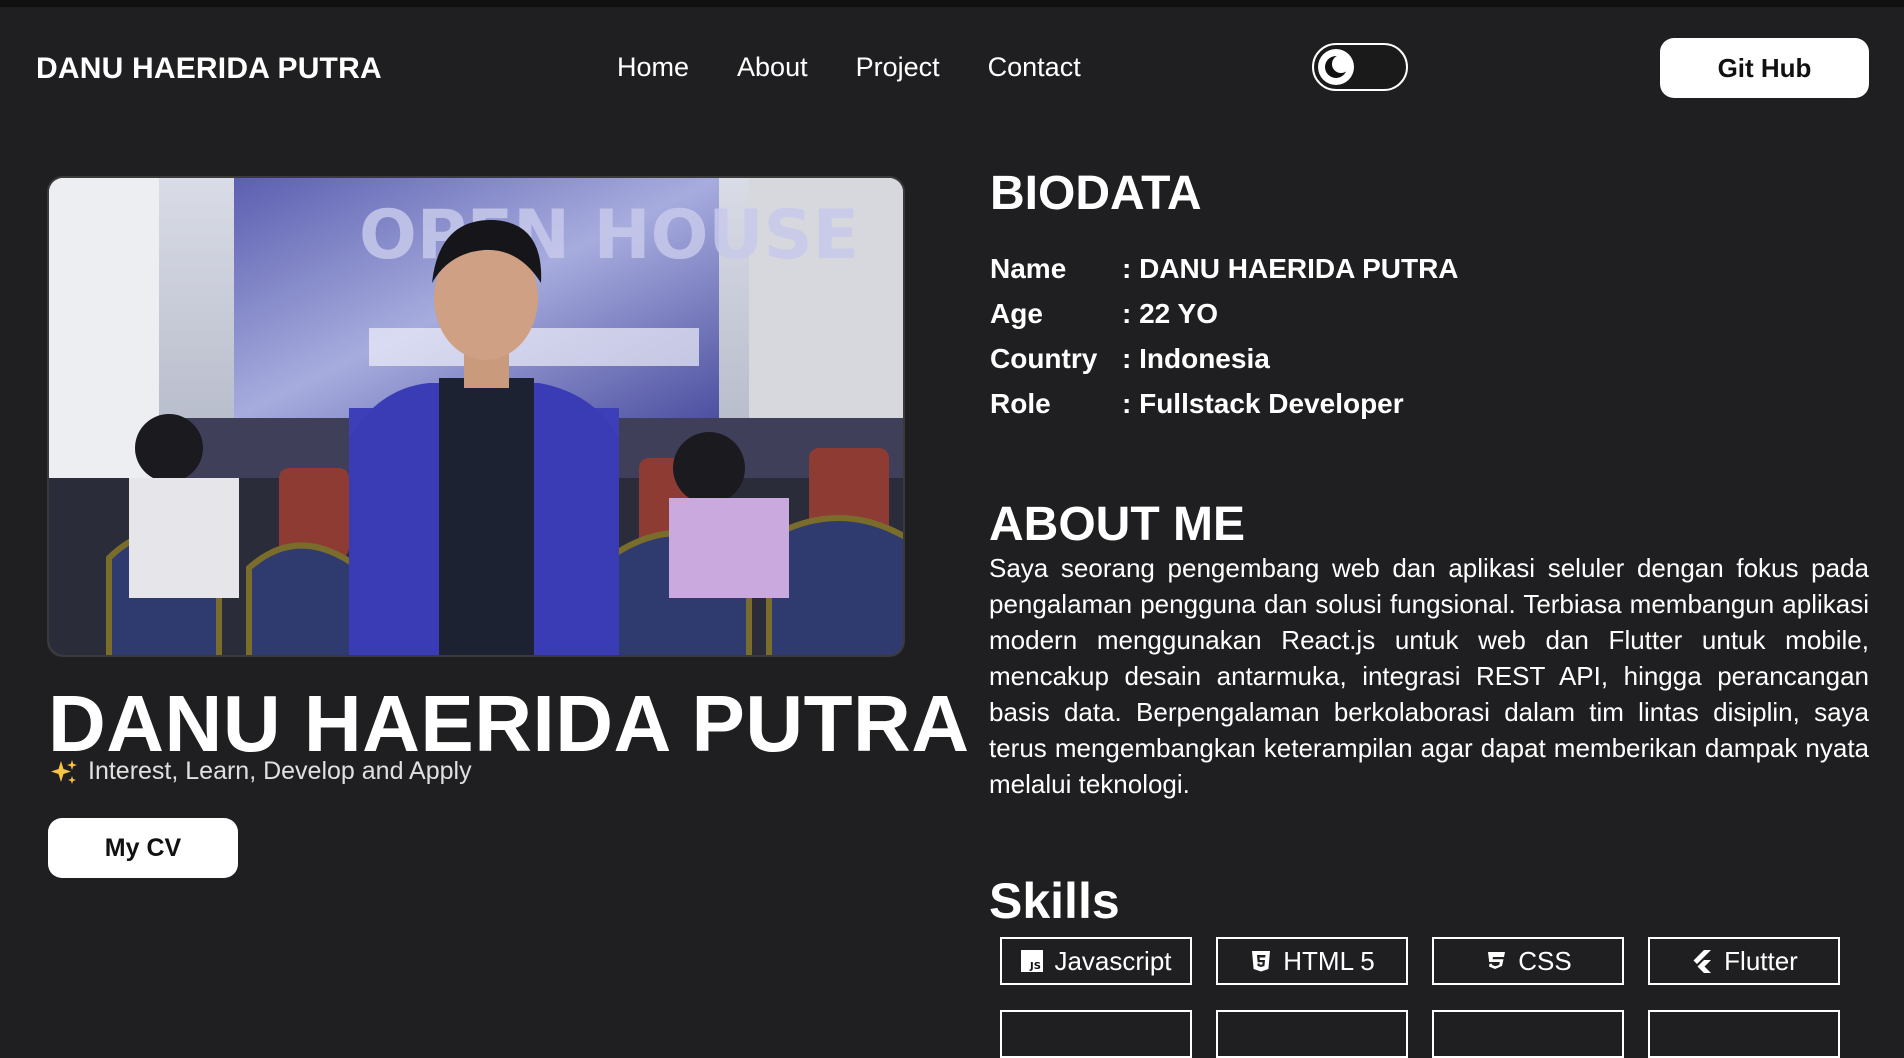  I want to click on tagline-text: Interest, Learn, Develop and Apply, so click(280, 771).